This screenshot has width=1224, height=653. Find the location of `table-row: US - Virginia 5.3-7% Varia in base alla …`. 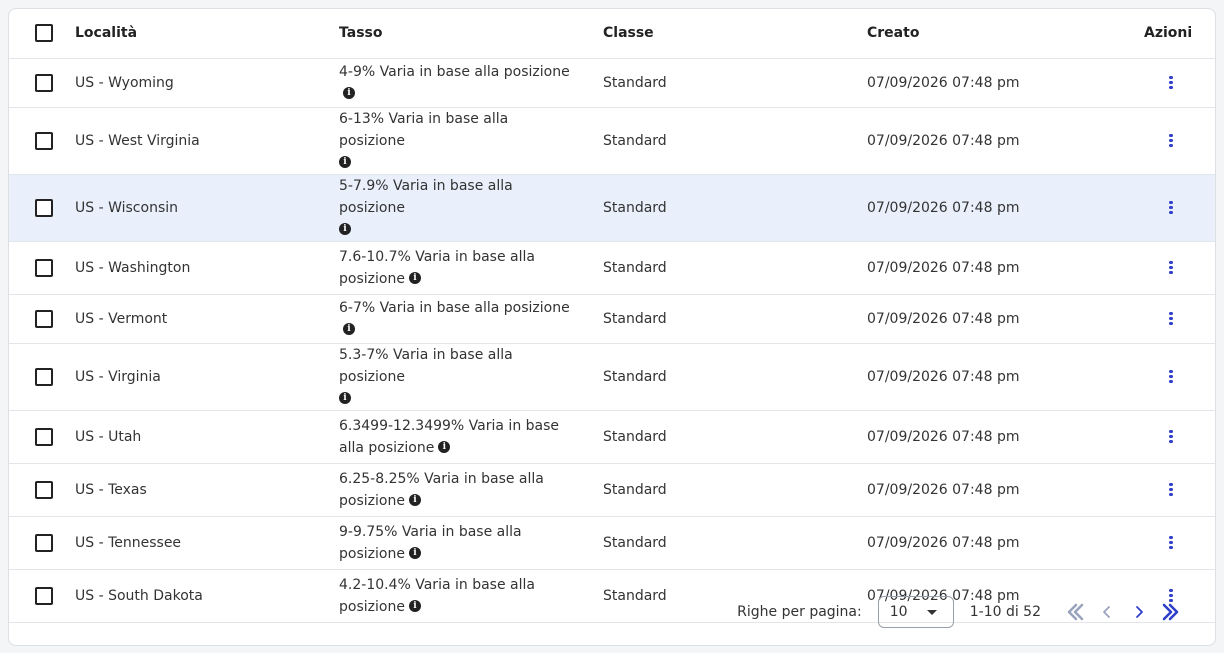

table-row: US - Virginia 5.3-7% Varia in base alla … is located at coordinates (612, 377).